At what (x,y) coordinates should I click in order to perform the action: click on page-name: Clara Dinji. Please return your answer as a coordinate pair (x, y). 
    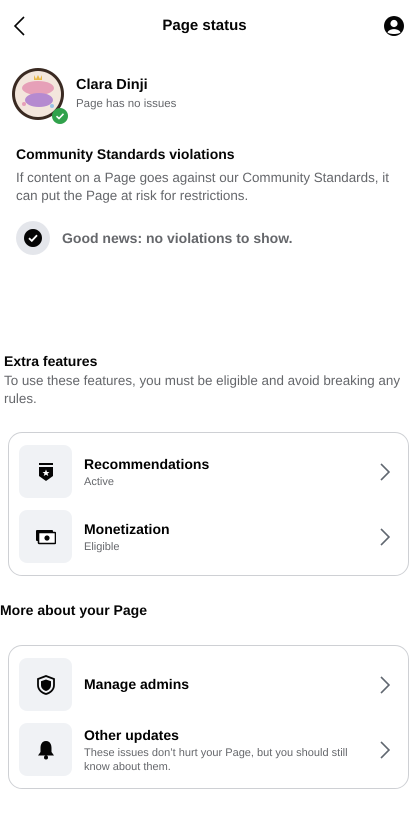
    Looking at the image, I should click on (112, 85).